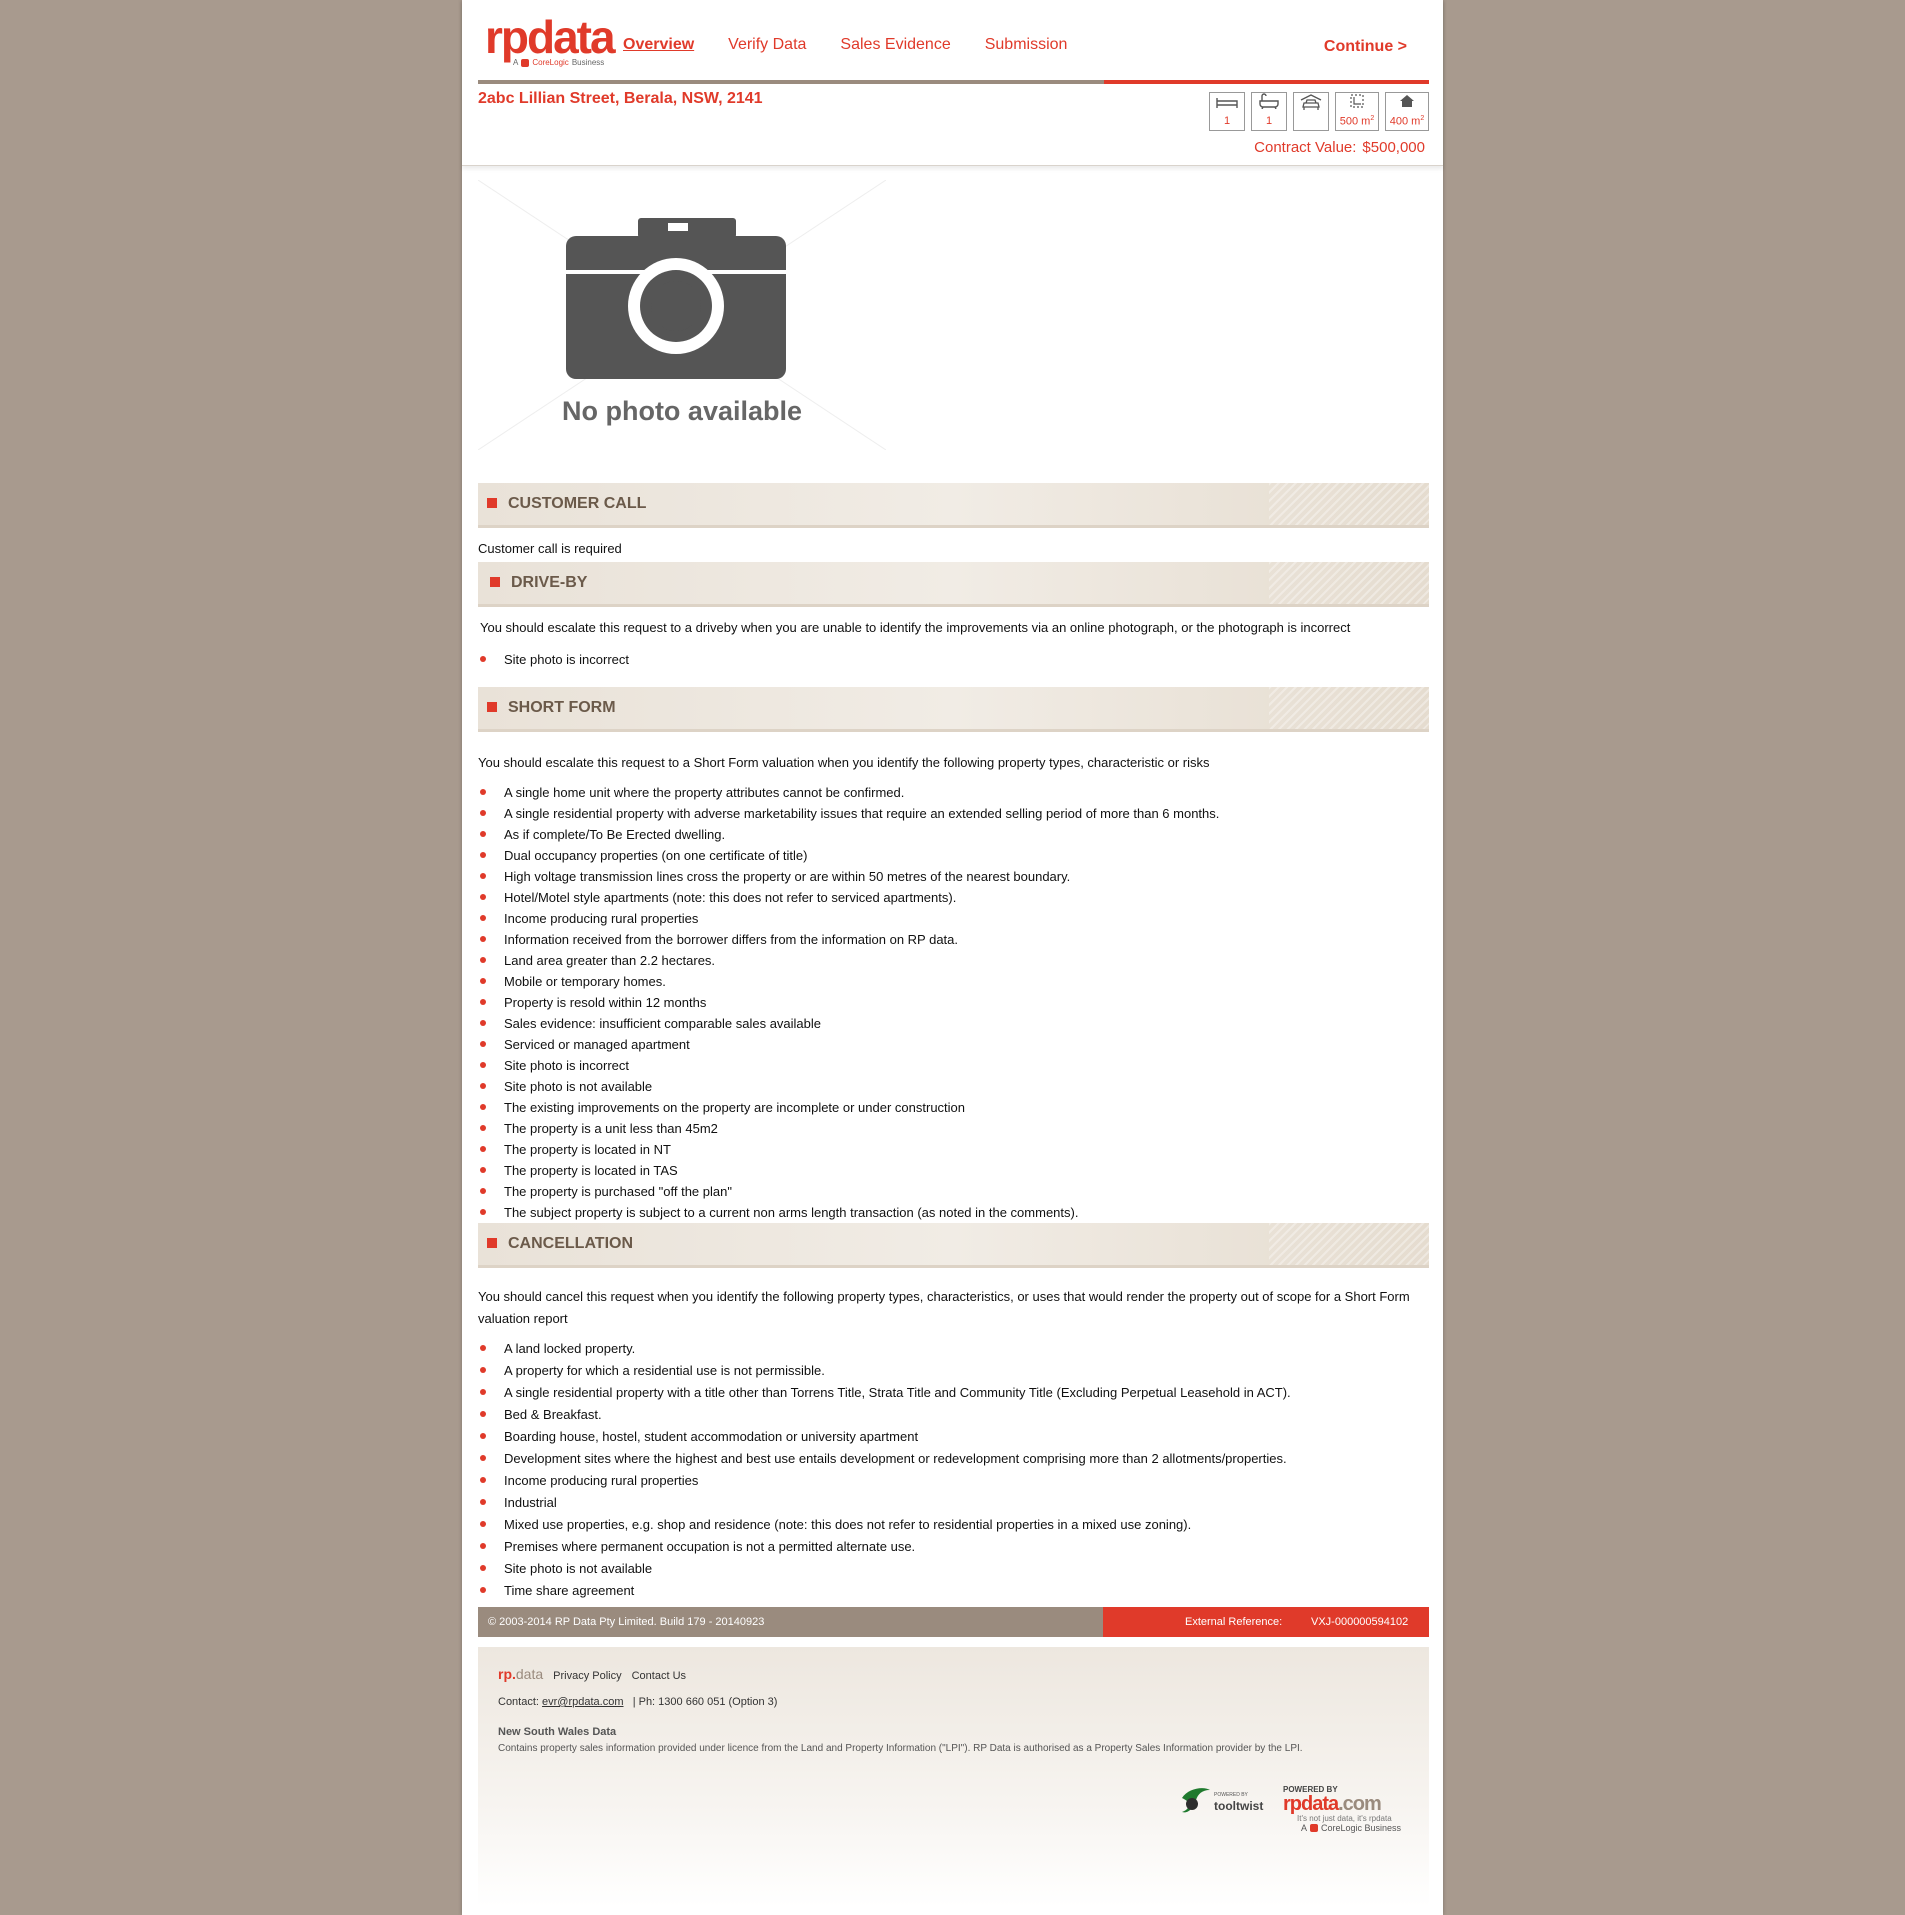 The height and width of the screenshot is (1915, 1905). What do you see at coordinates (682, 315) in the screenshot?
I see `property-photo-placeholder: No photo available` at bounding box center [682, 315].